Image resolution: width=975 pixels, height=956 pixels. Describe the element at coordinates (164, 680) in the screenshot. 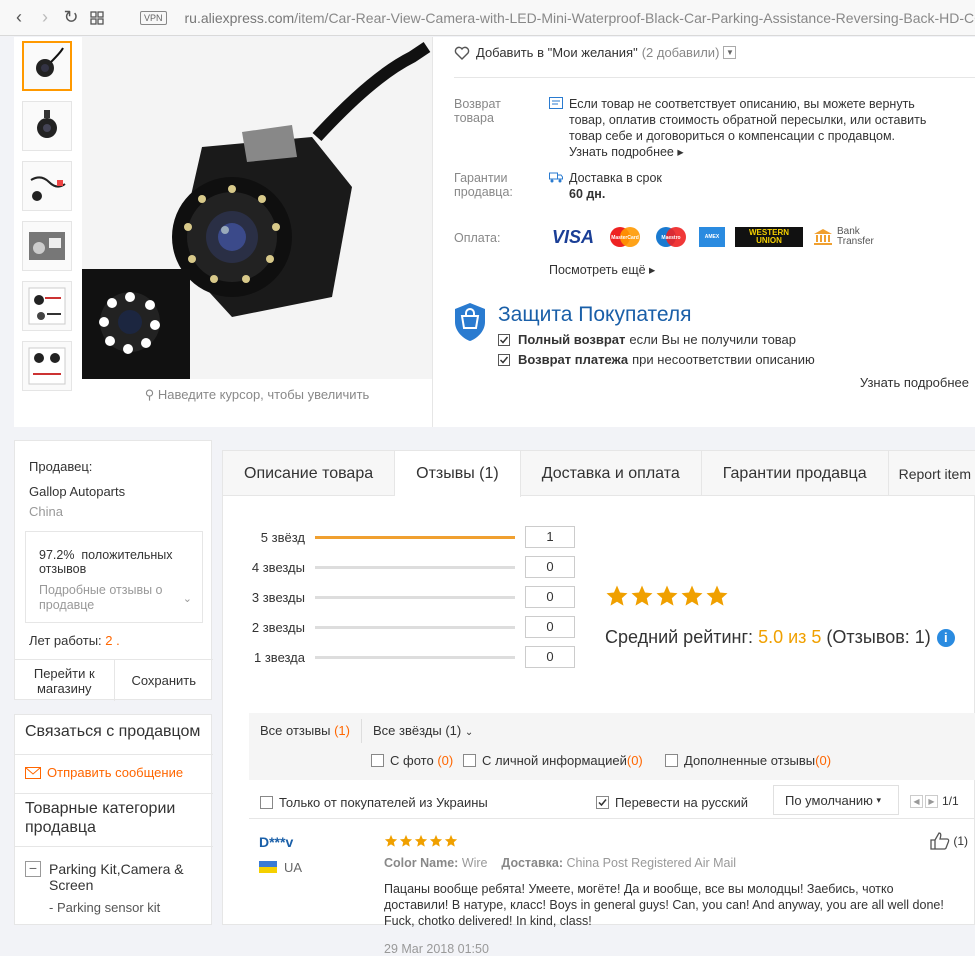

I see `save-store-button: Сохранить` at that location.